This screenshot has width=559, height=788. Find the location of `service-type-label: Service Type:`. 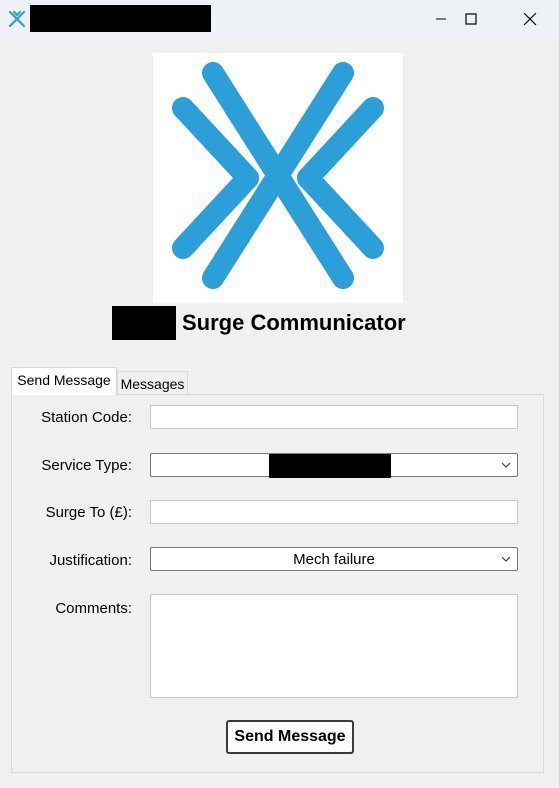

service-type-label: Service Type: is located at coordinates (86, 465).